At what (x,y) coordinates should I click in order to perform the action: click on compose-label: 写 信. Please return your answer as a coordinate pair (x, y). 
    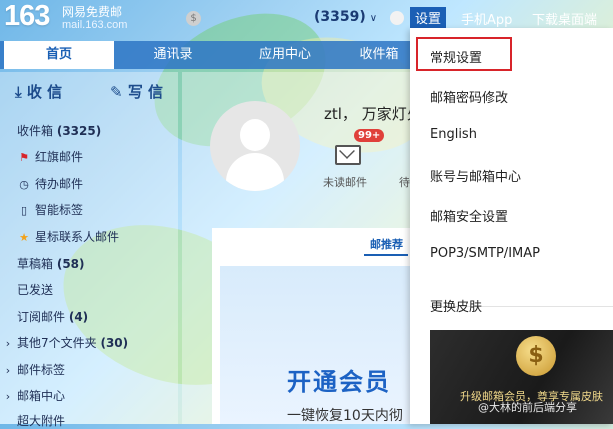
    Looking at the image, I should click on (145, 92).